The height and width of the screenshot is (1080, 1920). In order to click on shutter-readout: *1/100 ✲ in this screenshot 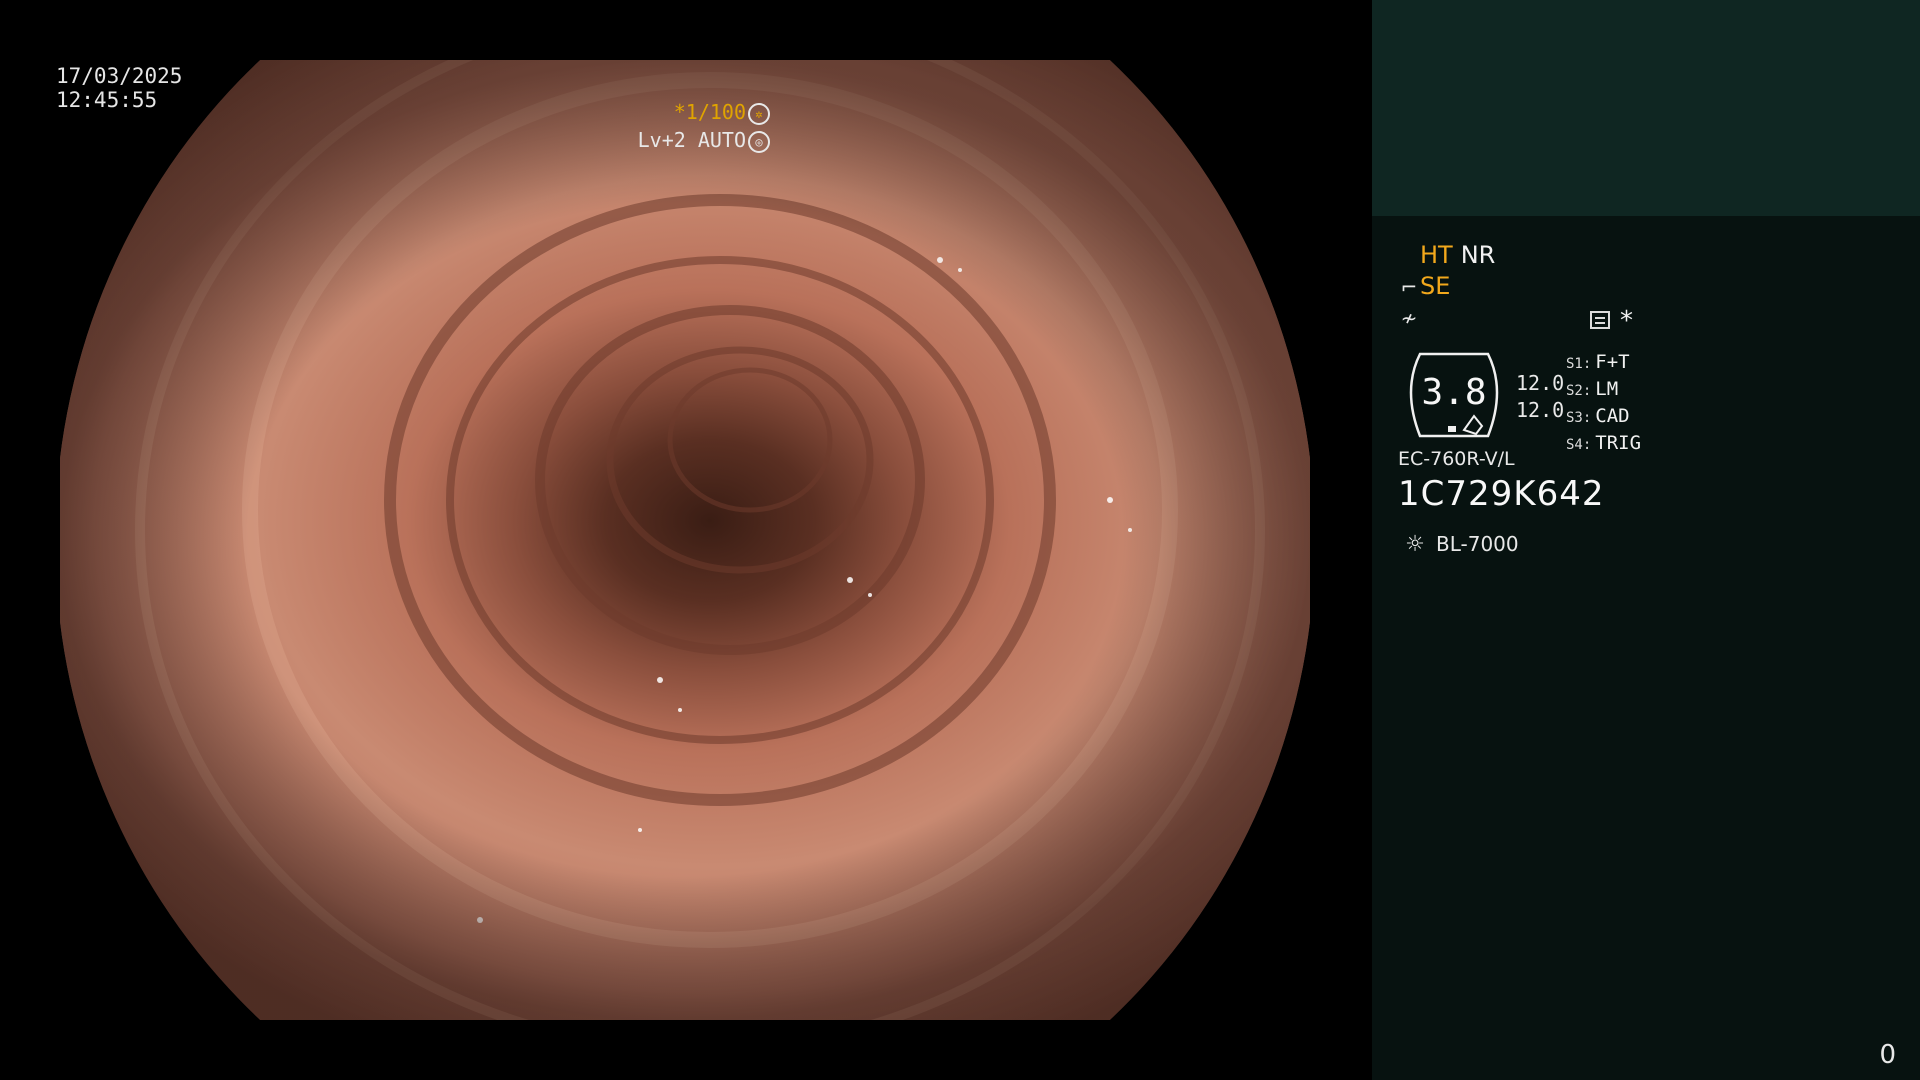, I will do `click(722, 112)`.